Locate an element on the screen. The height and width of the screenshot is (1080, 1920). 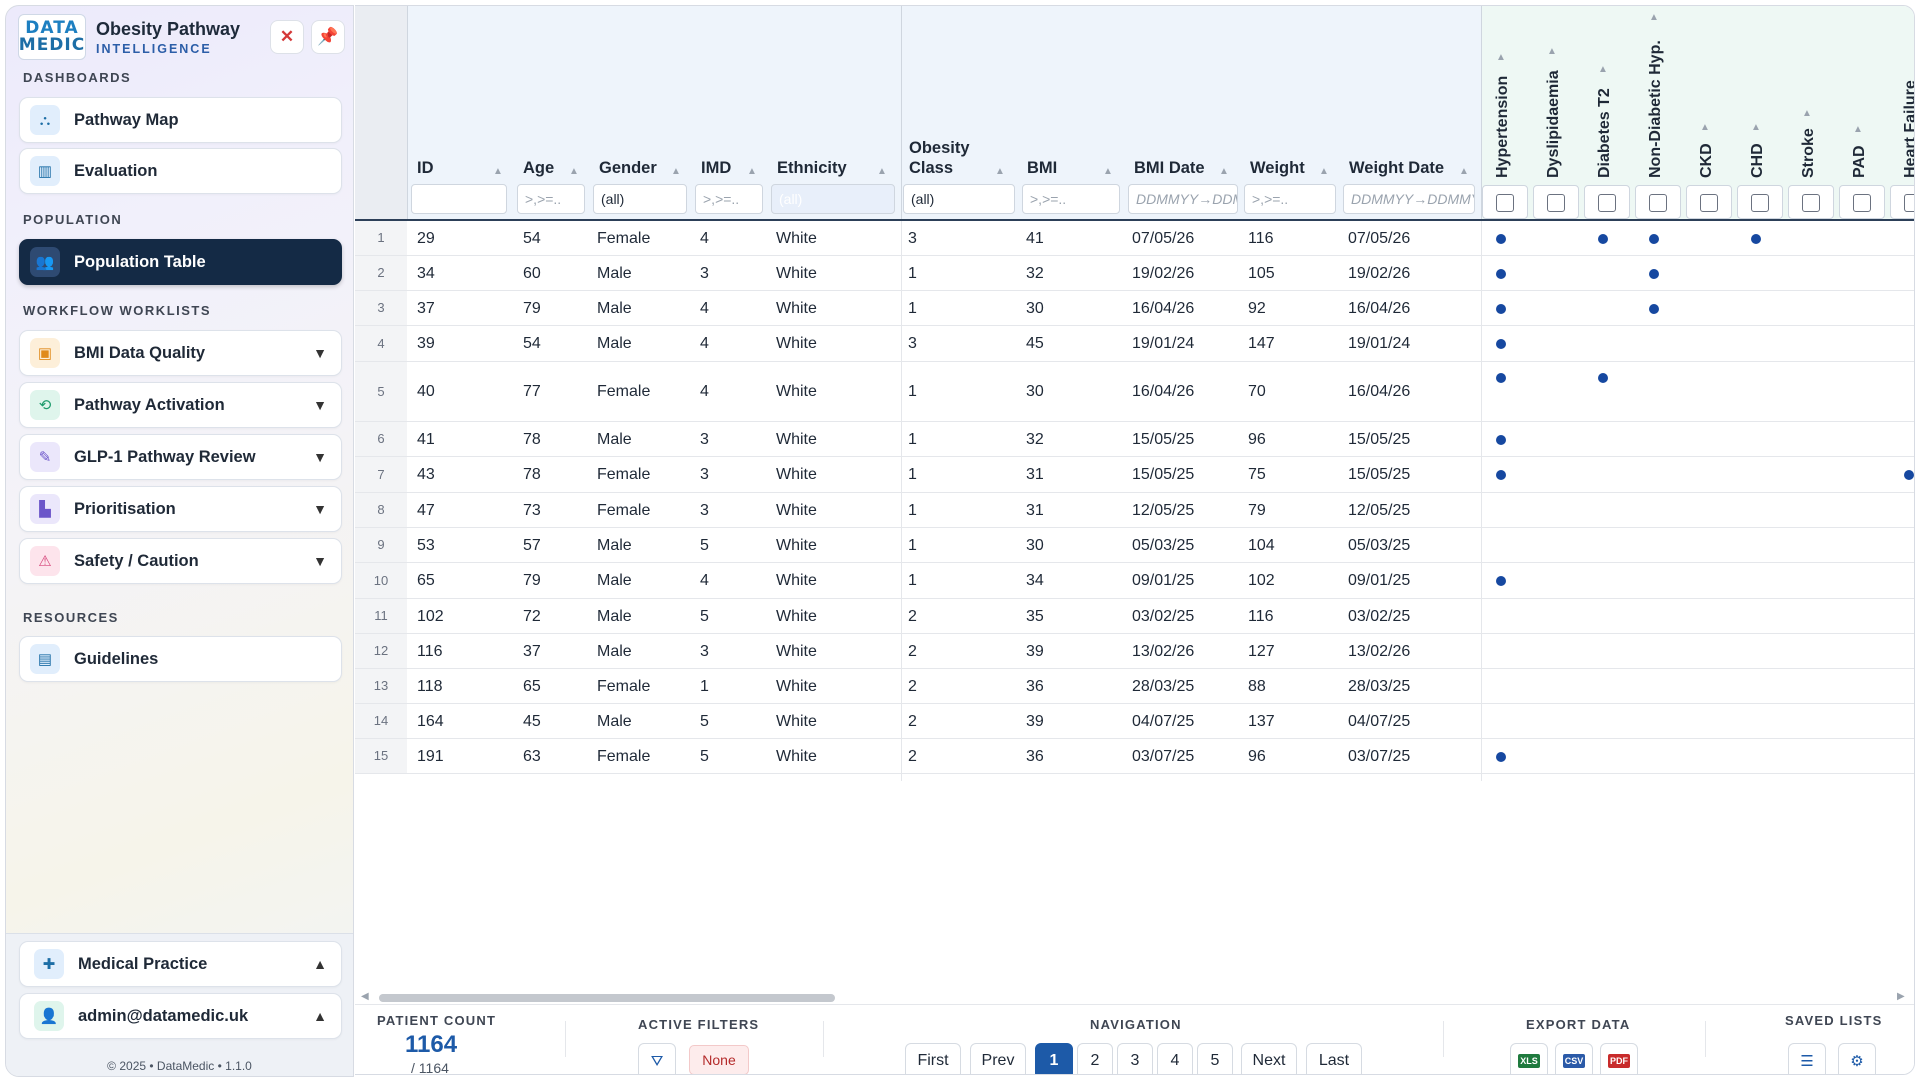
sidebar-item-pathway-map: ⛬ Pathway Map is located at coordinates (180, 120).